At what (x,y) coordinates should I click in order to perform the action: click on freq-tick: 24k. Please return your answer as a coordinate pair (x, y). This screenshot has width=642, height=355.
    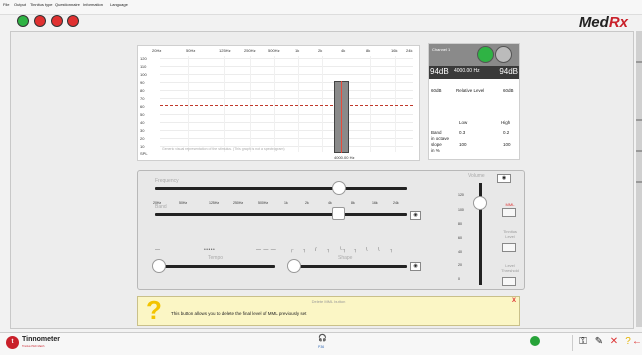
    Looking at the image, I should click on (396, 203).